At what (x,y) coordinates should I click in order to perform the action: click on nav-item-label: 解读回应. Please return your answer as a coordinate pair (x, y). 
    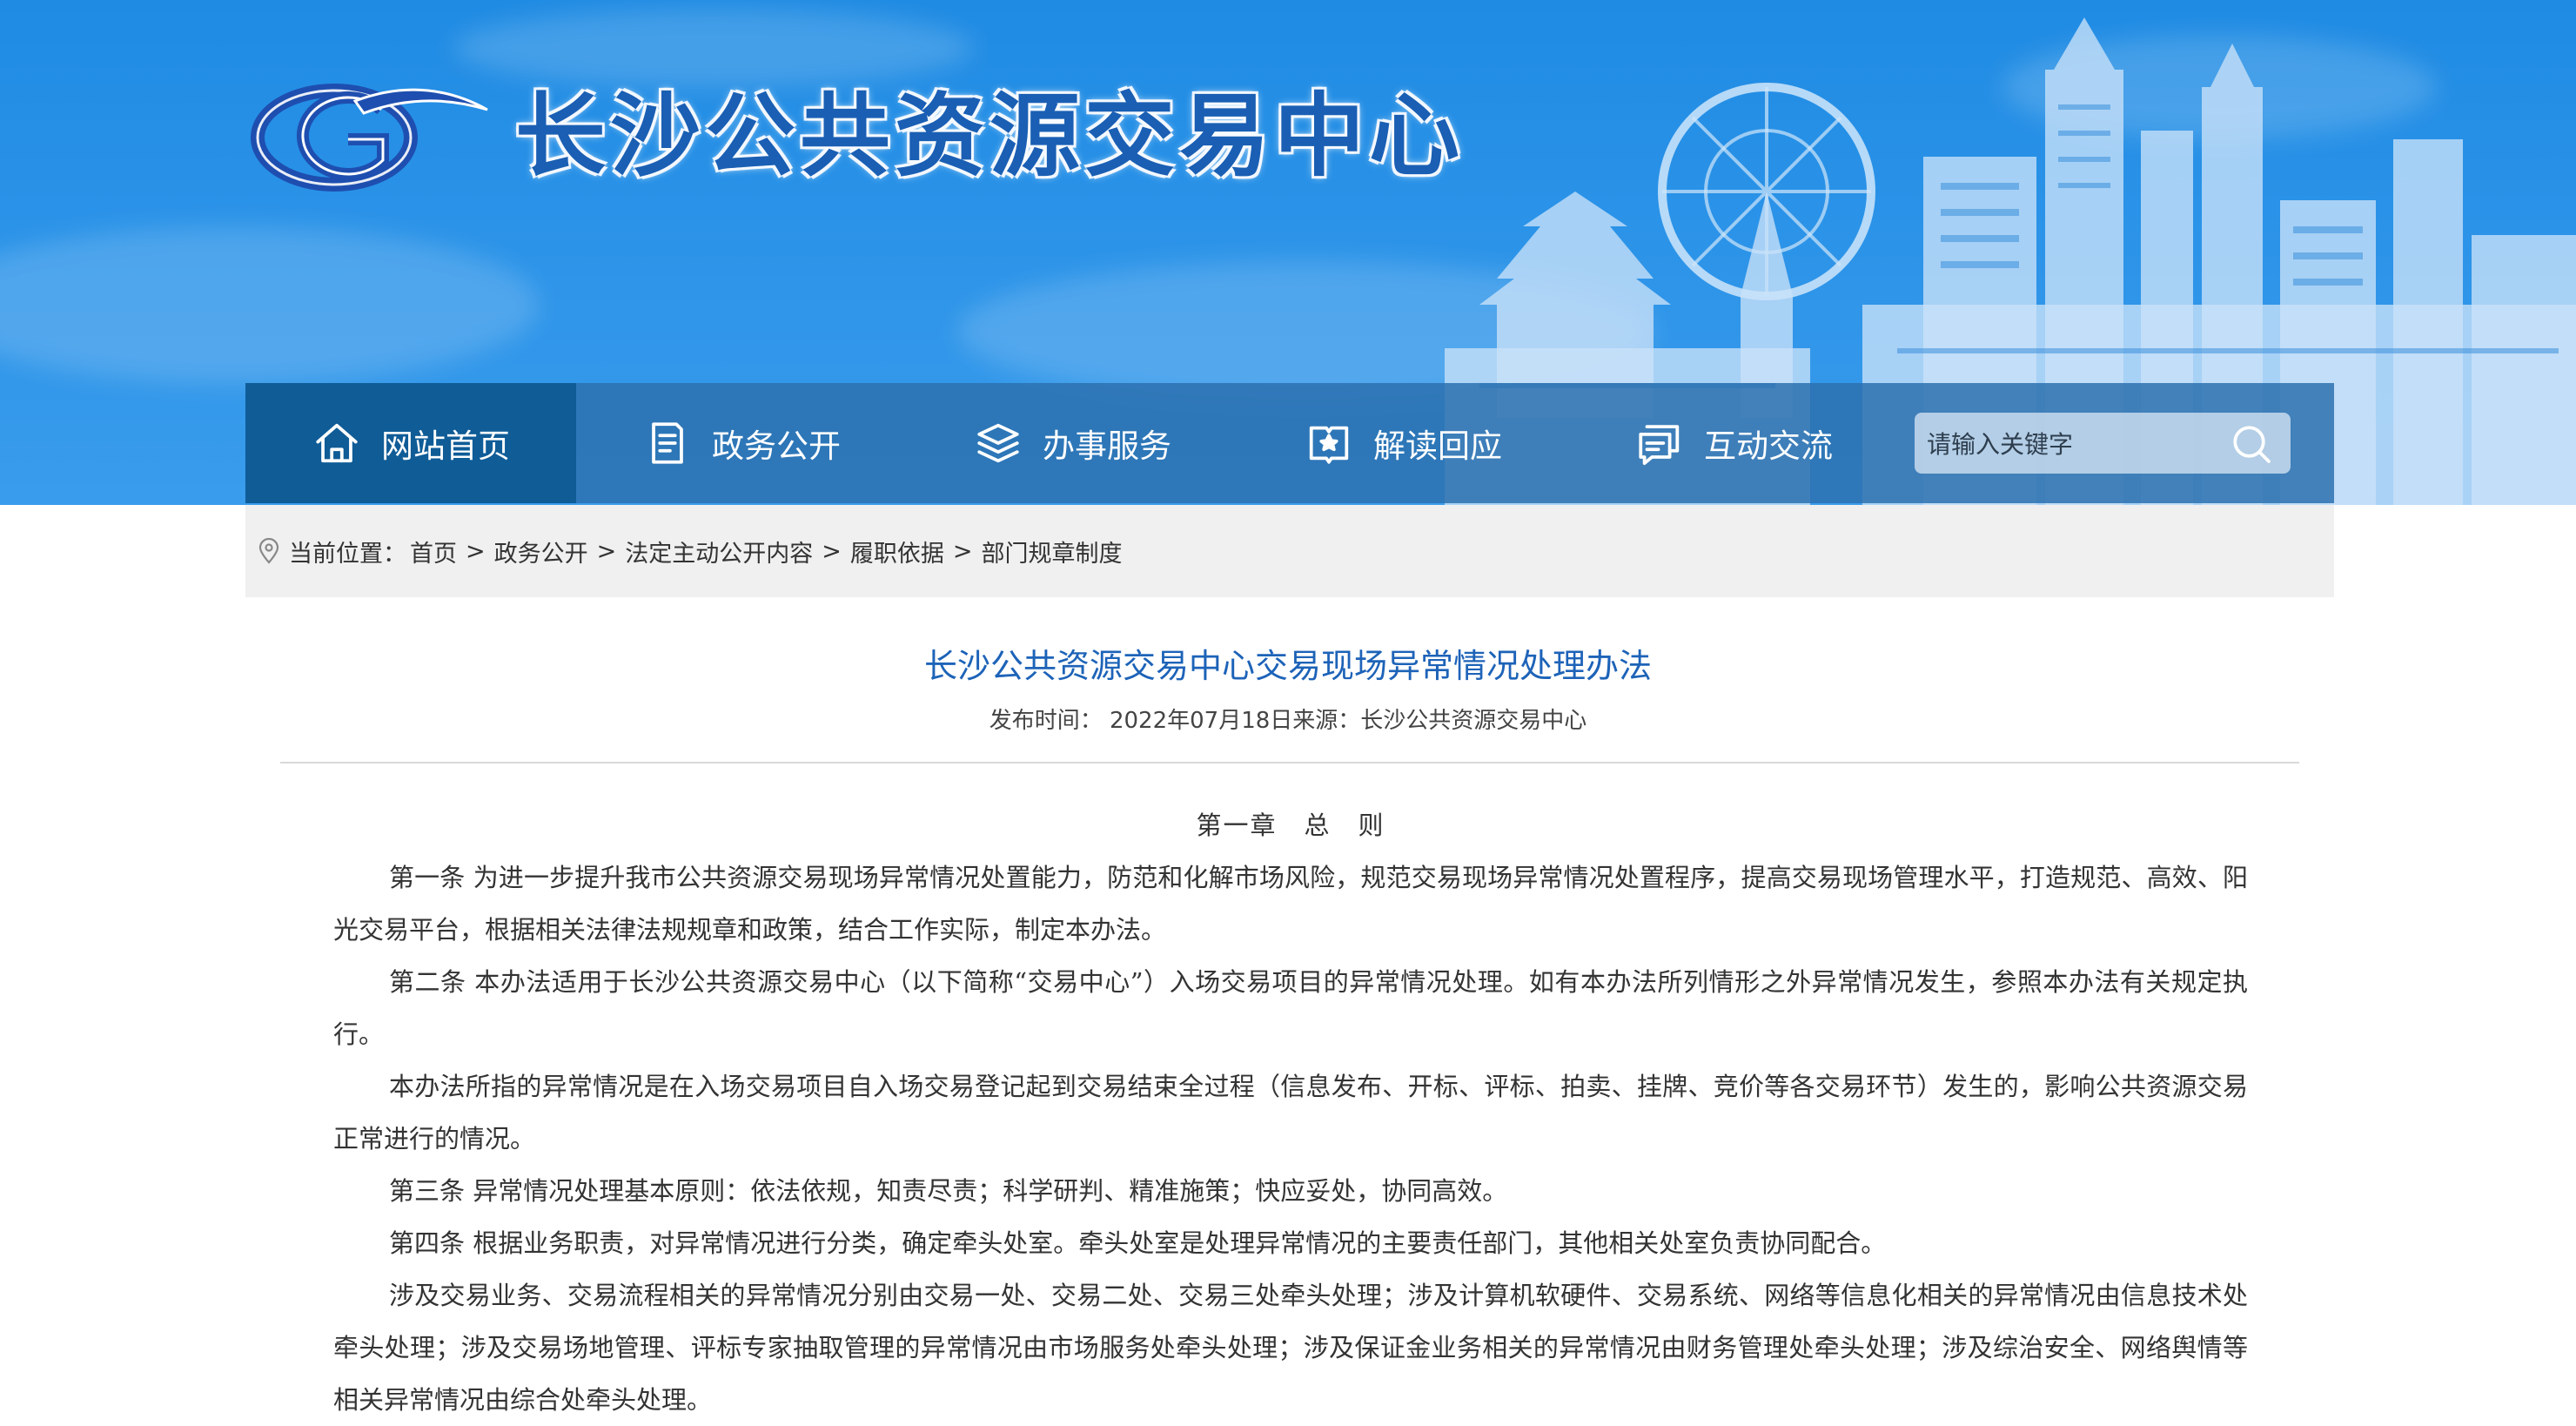
    Looking at the image, I should click on (1438, 446).